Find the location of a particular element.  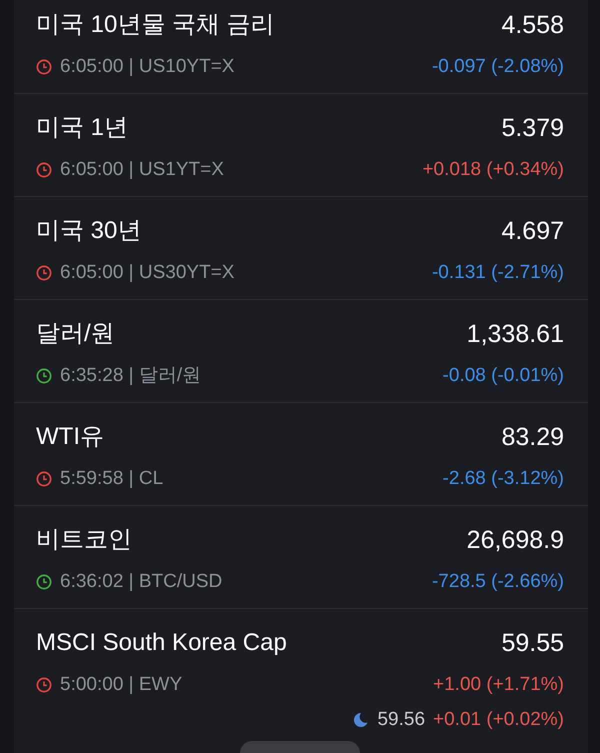

quote-change: -0.131 (-2.71%) is located at coordinates (498, 273).